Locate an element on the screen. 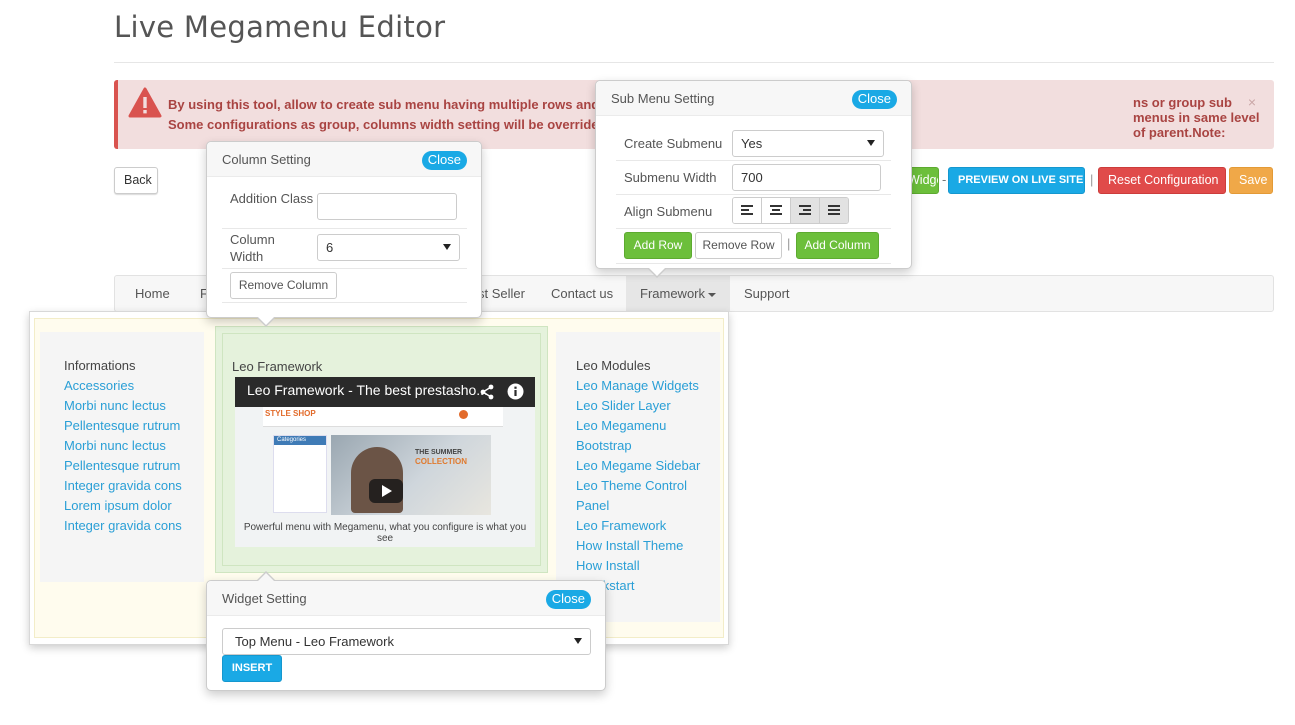 The width and height of the screenshot is (1295, 725). menu-link: Leo Framework is located at coordinates (621, 525).